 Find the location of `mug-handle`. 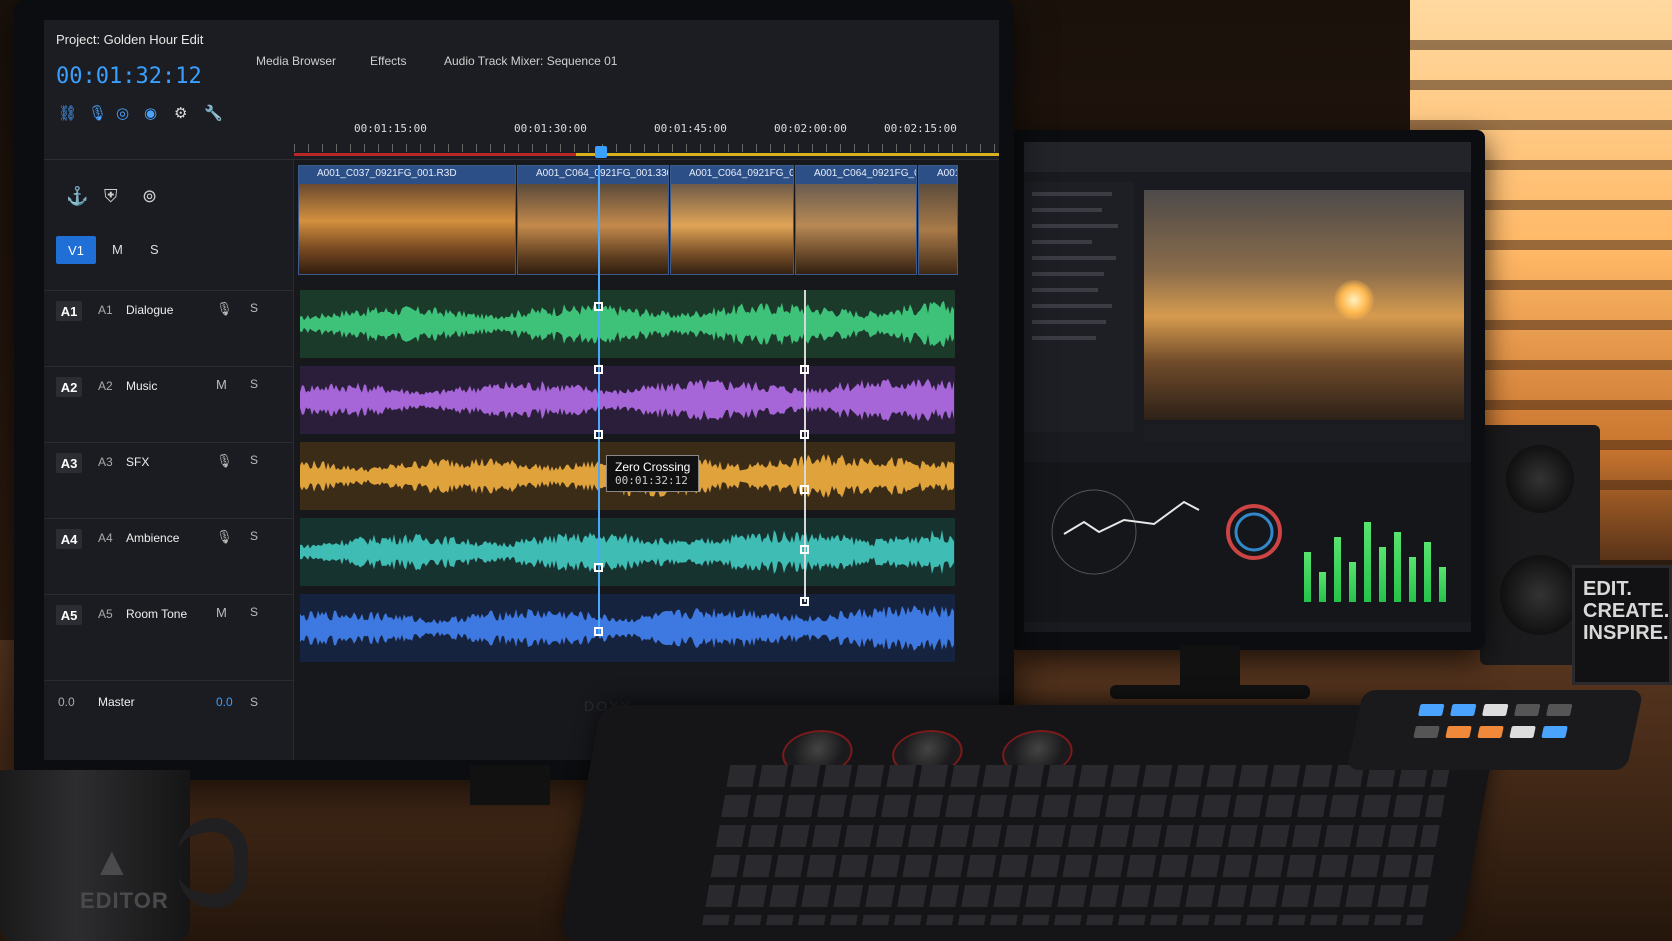

mug-handle is located at coordinates (213, 863).